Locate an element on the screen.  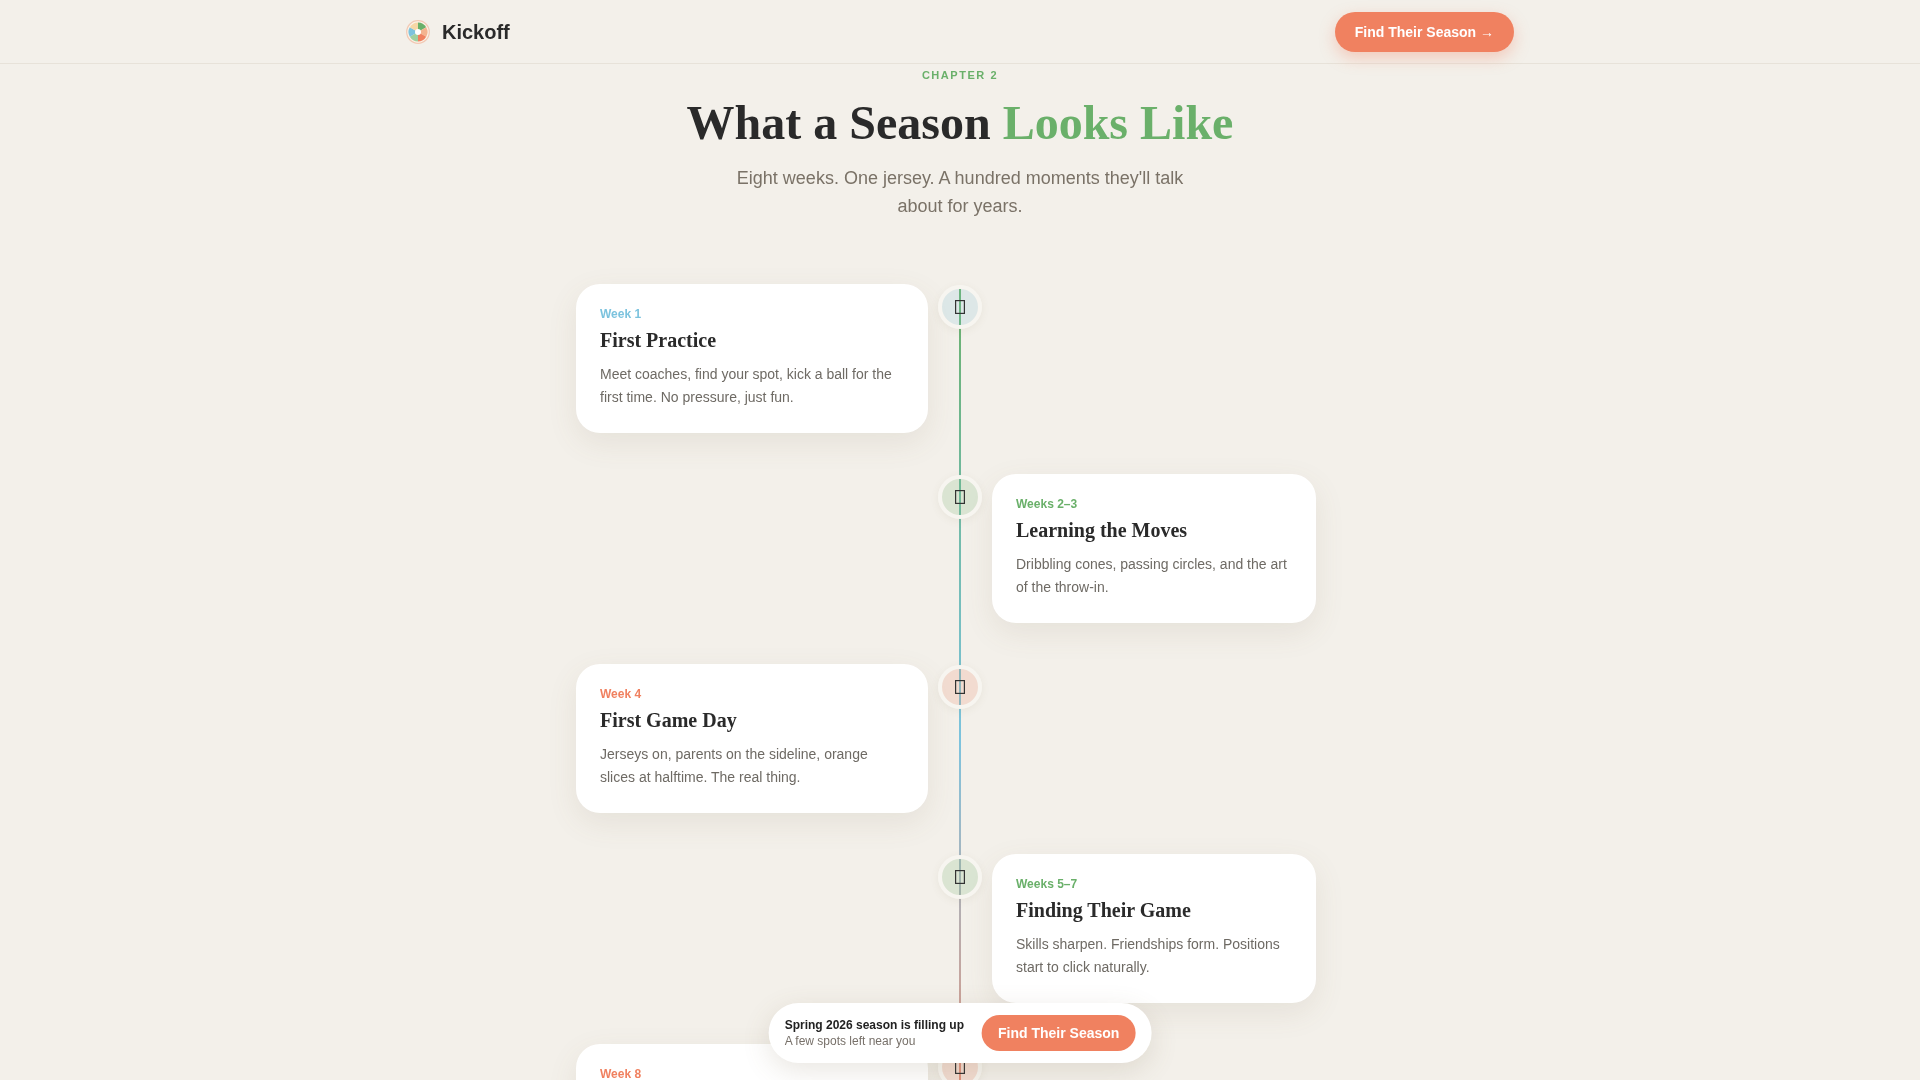
page-subtitle: Eight weeks. One jersey. A hundred moments they'll talk about for years. is located at coordinates (960, 192).